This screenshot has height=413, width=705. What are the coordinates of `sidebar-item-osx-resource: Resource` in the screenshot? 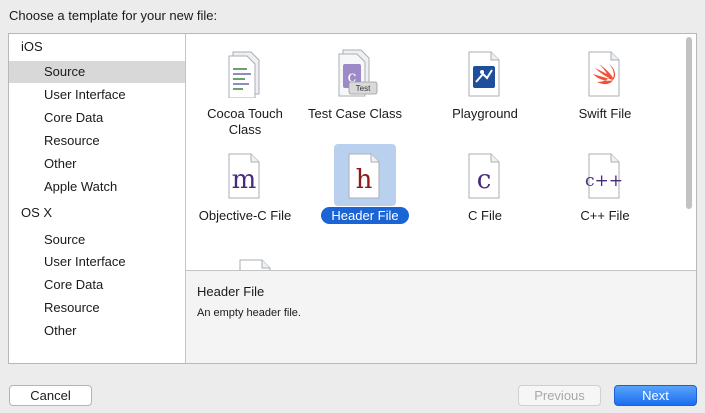 It's located at (97, 308).